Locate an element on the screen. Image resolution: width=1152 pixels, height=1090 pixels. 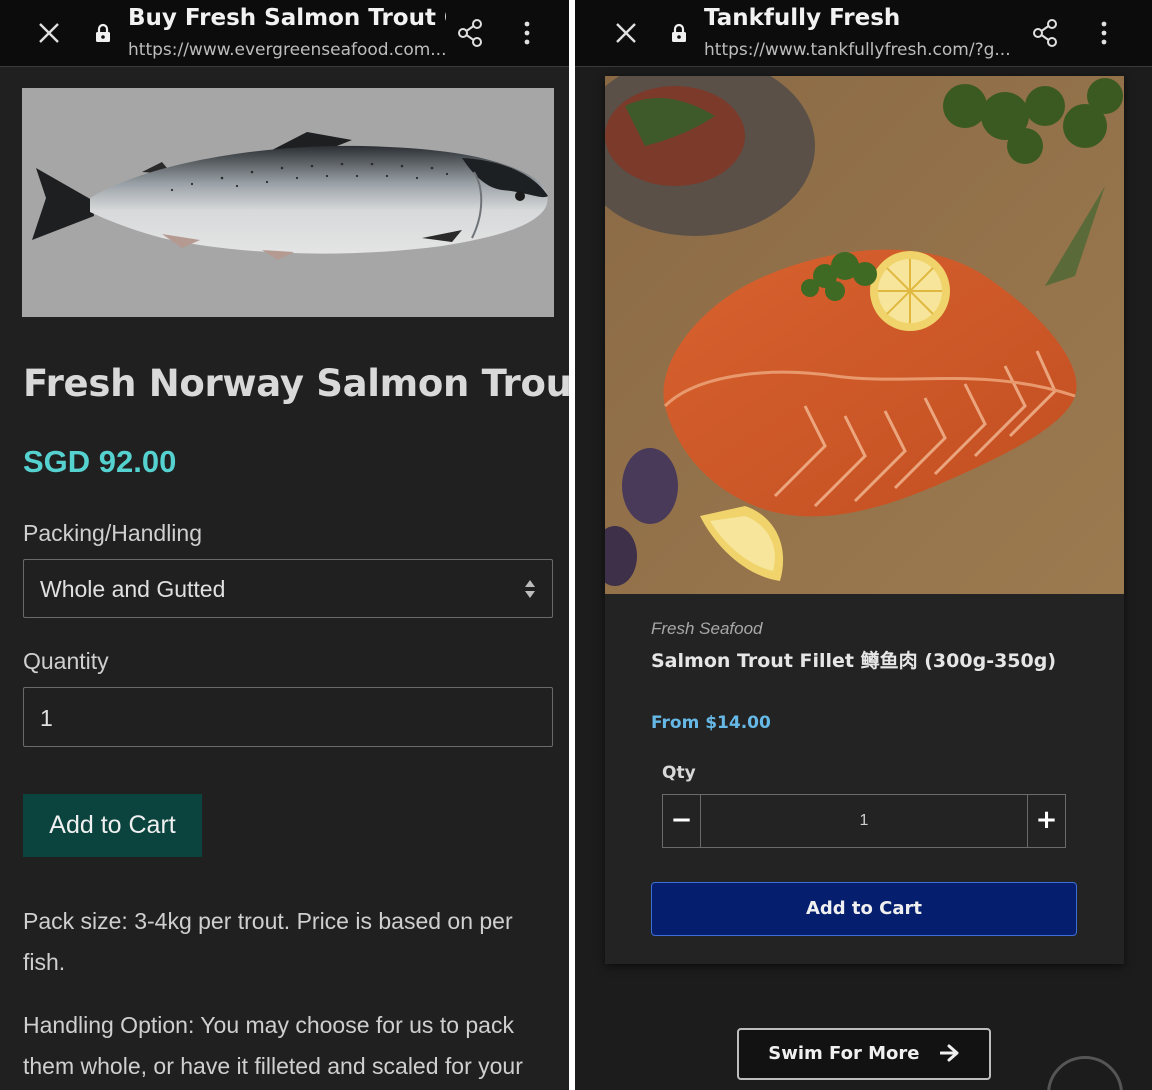
packing-selected-value: Whole and Gutted is located at coordinates (133, 589).